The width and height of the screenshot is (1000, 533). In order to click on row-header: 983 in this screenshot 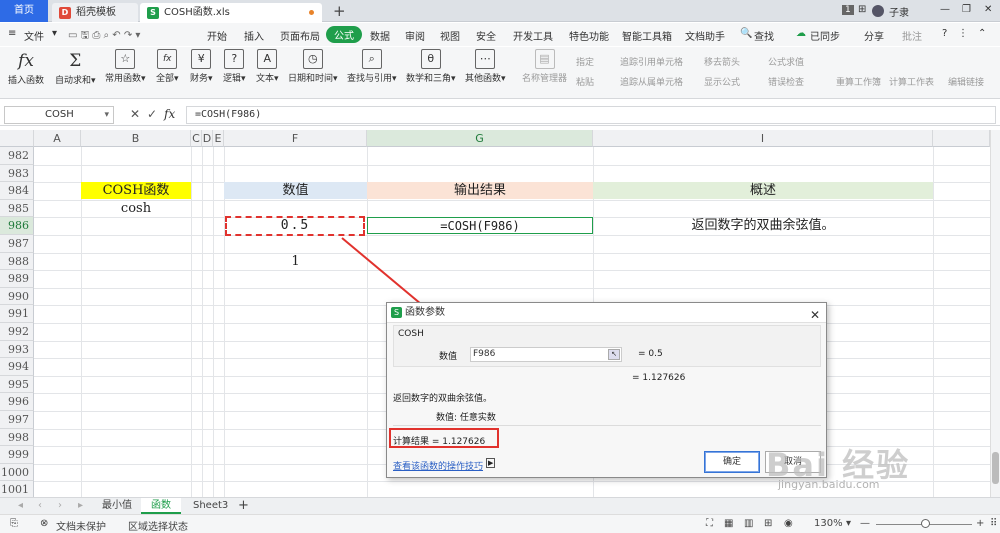, I will do `click(17, 173)`.